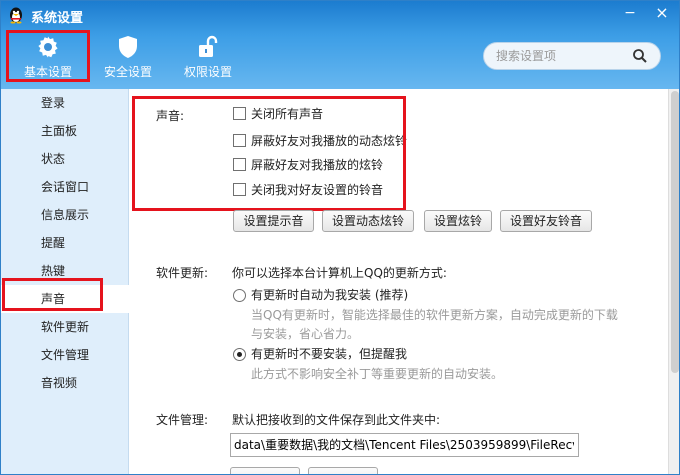  I want to click on auto-install-description-2: 与安装，省心省力。, so click(305, 334).